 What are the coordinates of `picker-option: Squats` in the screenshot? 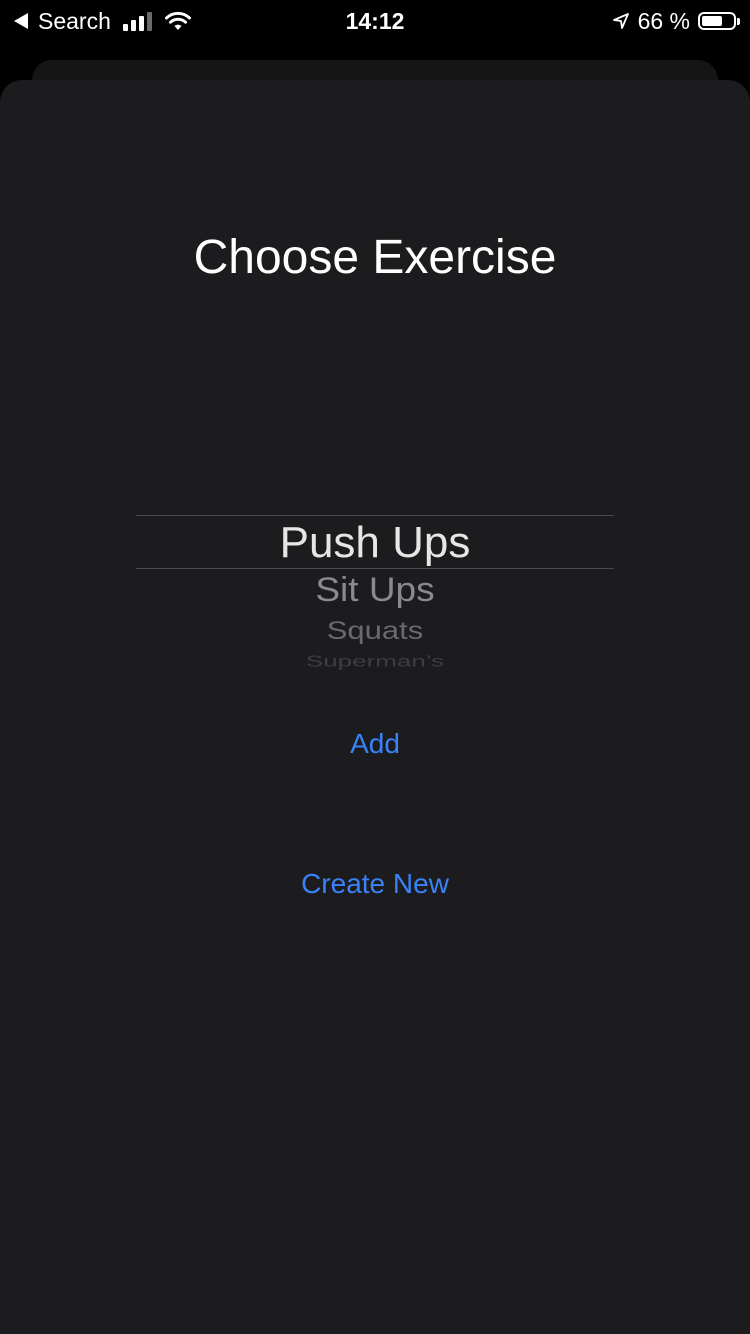 It's located at (375, 631).